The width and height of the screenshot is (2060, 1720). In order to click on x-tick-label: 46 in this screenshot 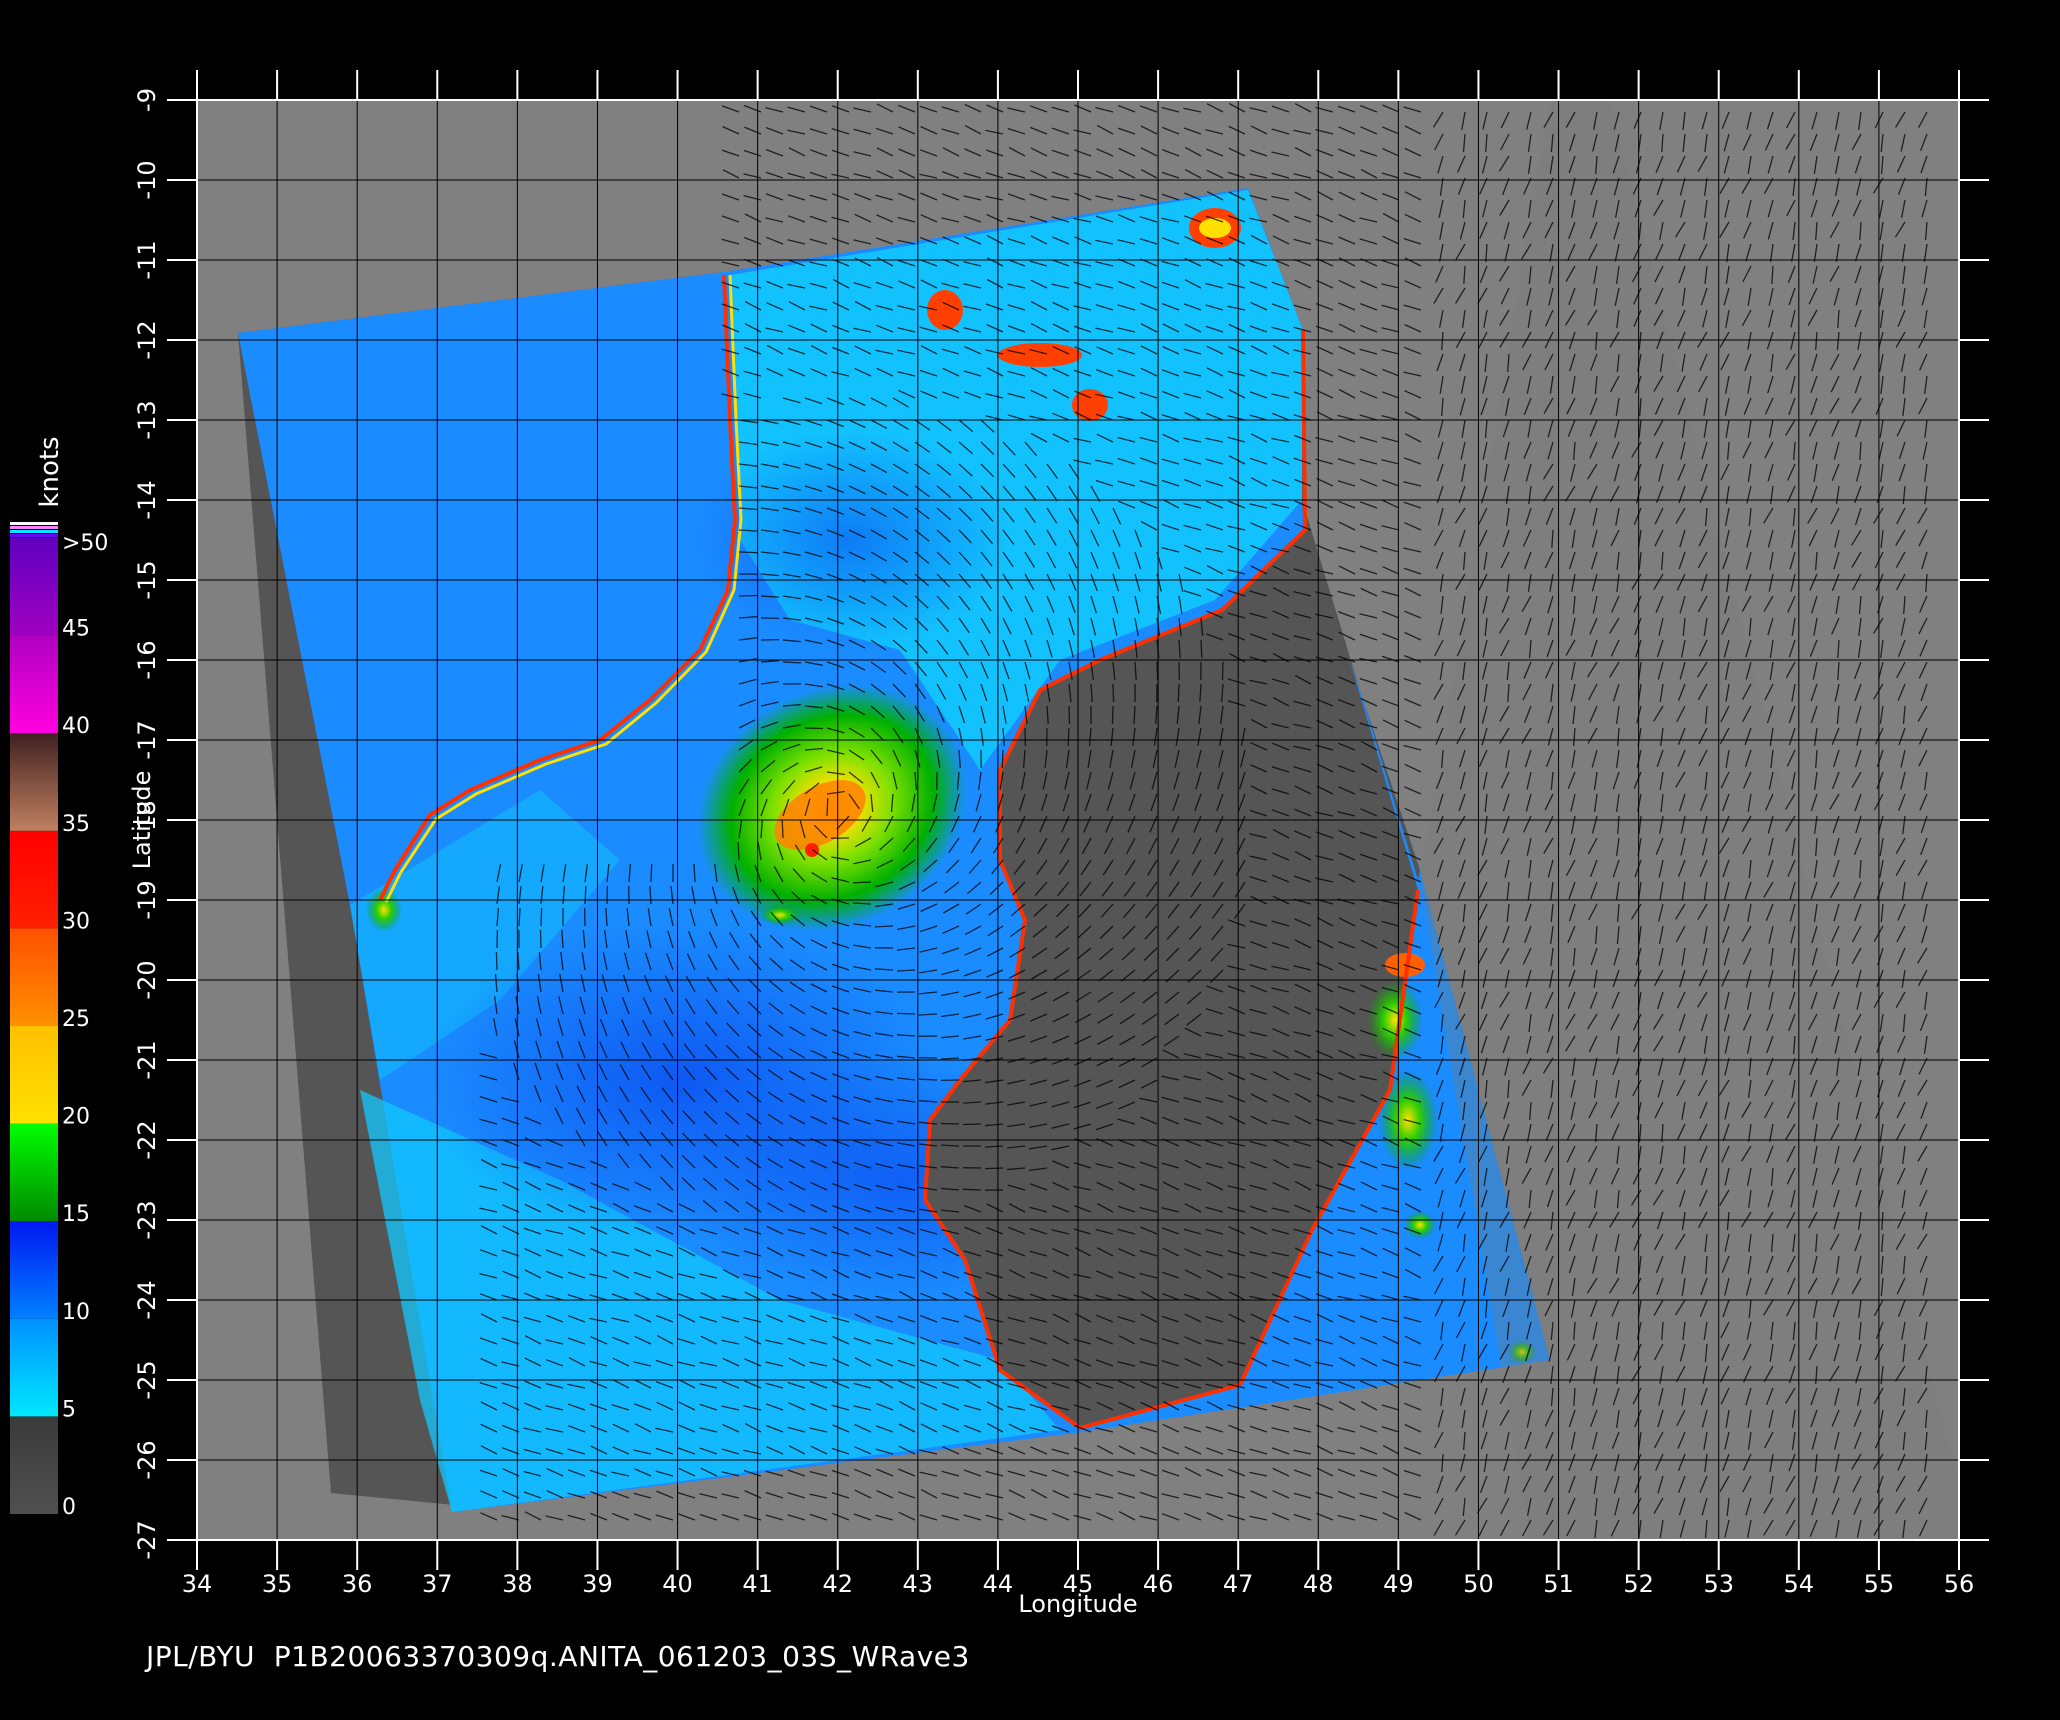, I will do `click(1158, 1584)`.